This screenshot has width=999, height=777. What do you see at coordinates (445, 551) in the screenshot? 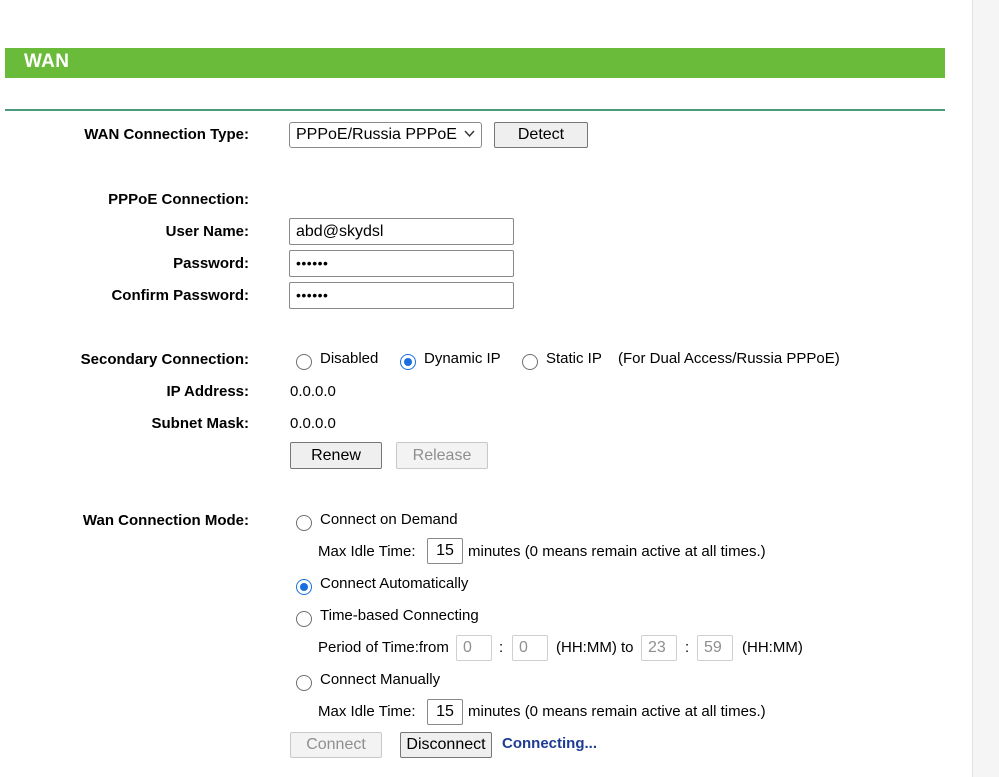
I see `max-idle-input-1: 15` at bounding box center [445, 551].